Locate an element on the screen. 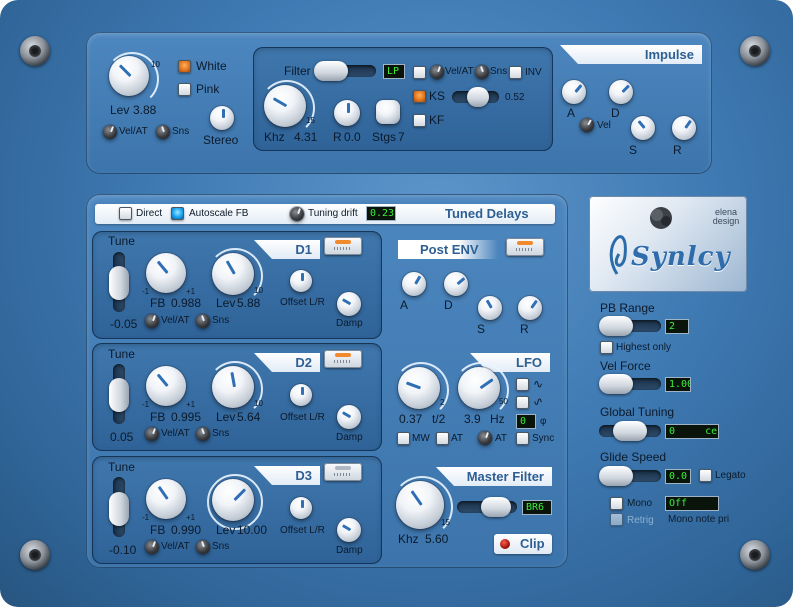 This screenshot has height=607, width=793. delay-d1-sns-knob is located at coordinates (203, 321).